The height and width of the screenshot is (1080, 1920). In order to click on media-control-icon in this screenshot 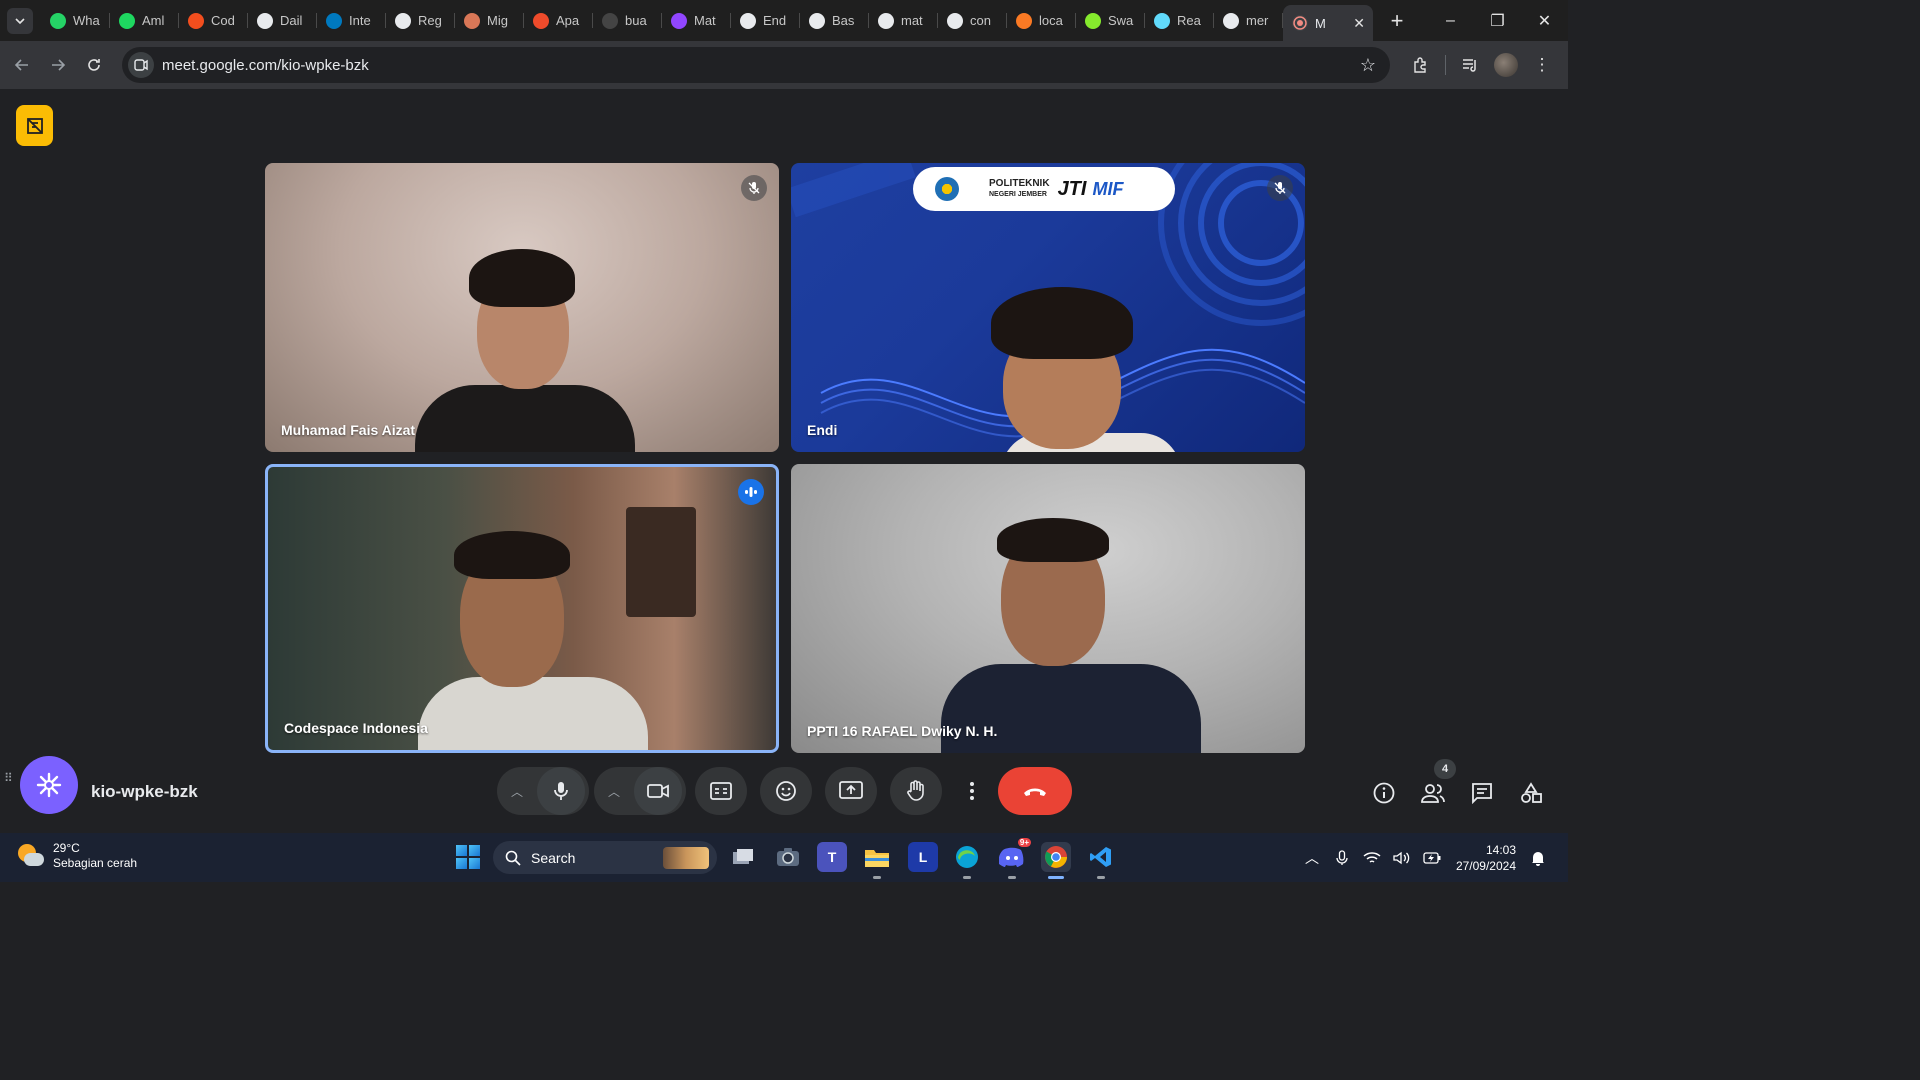, I will do `click(1470, 65)`.